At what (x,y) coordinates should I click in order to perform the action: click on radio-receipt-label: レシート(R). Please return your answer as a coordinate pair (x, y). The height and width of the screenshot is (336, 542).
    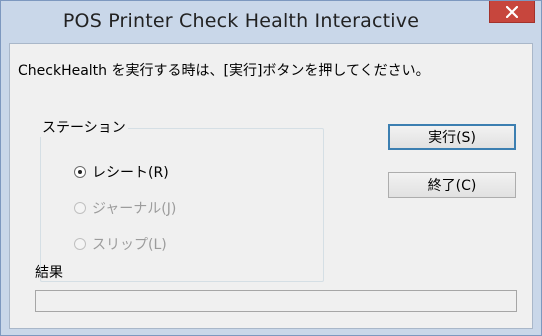
    Looking at the image, I should click on (130, 173).